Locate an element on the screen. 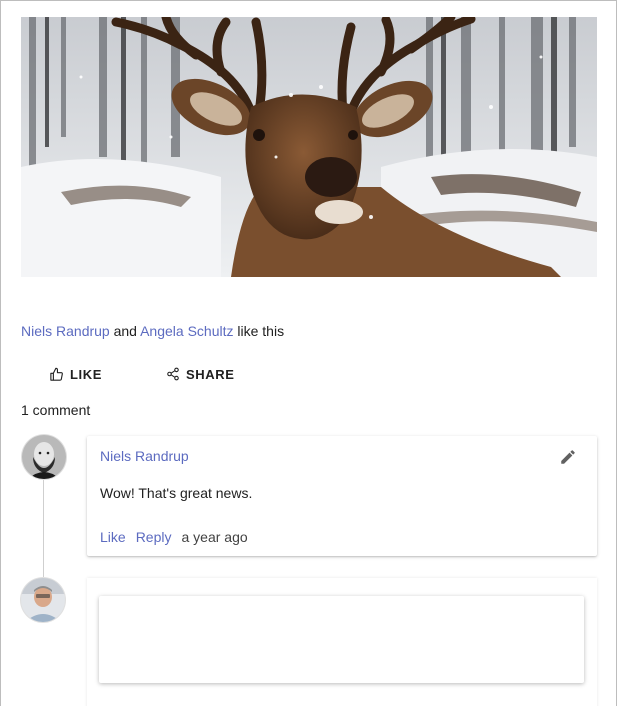 The image size is (617, 706). reply-card is located at coordinates (342, 642).